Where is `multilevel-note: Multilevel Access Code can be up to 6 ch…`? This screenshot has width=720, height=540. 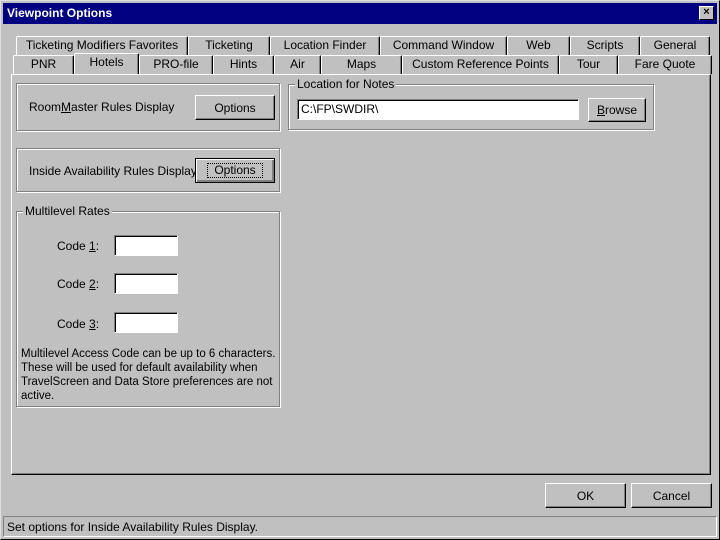 multilevel-note: Multilevel Access Code can be up to 6 ch… is located at coordinates (150, 375).